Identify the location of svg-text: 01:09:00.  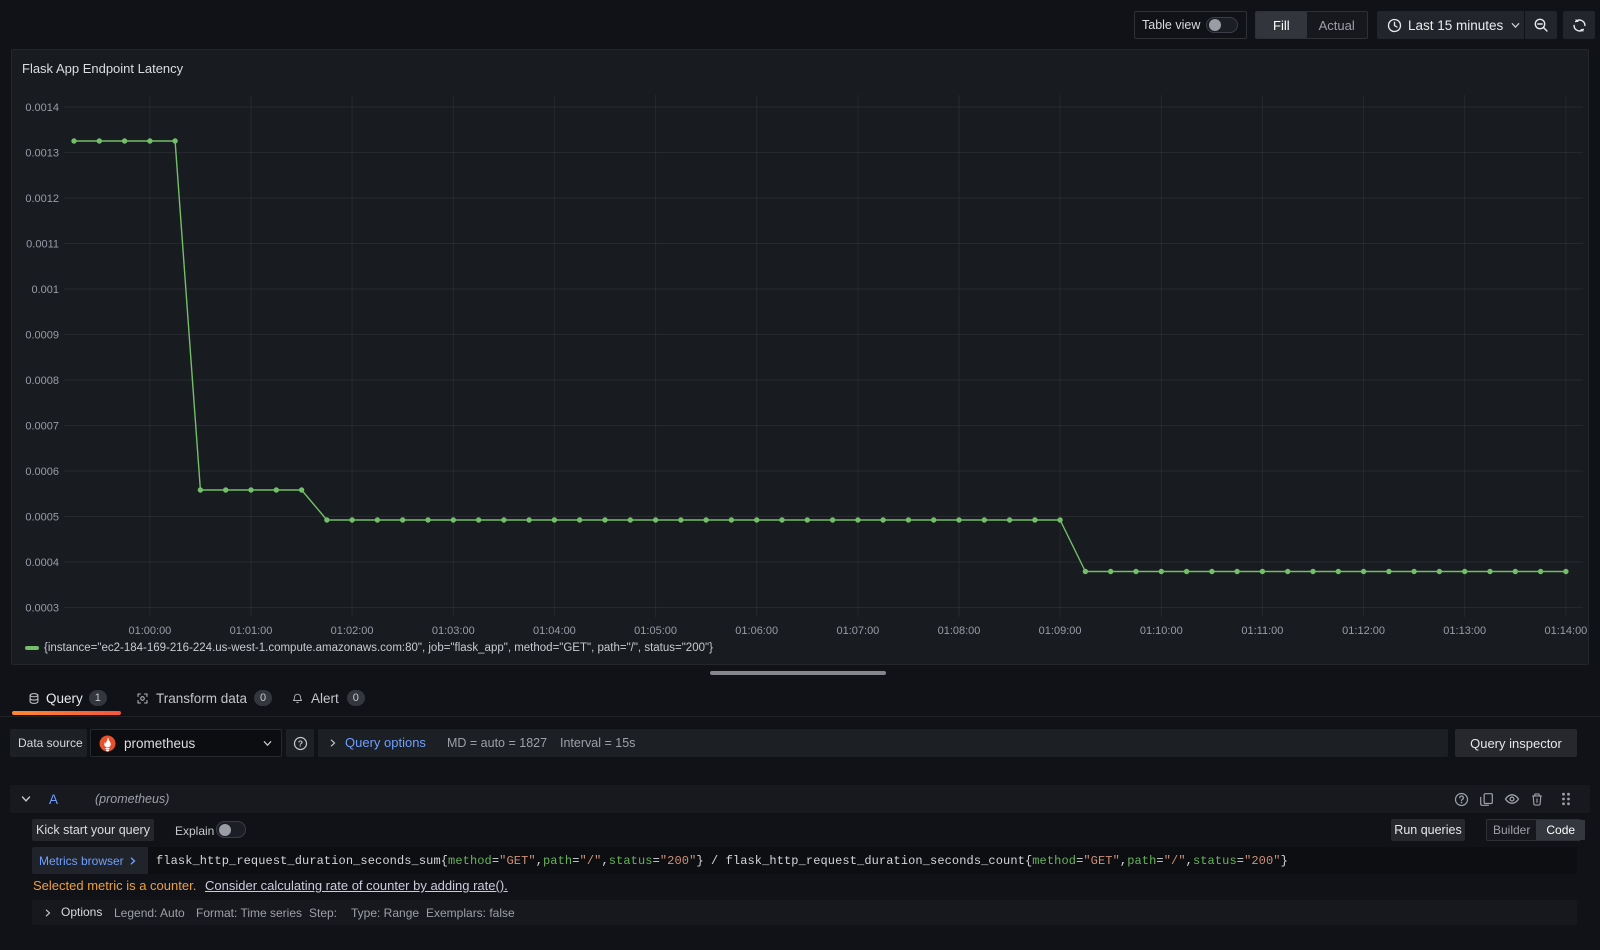
(1060, 631).